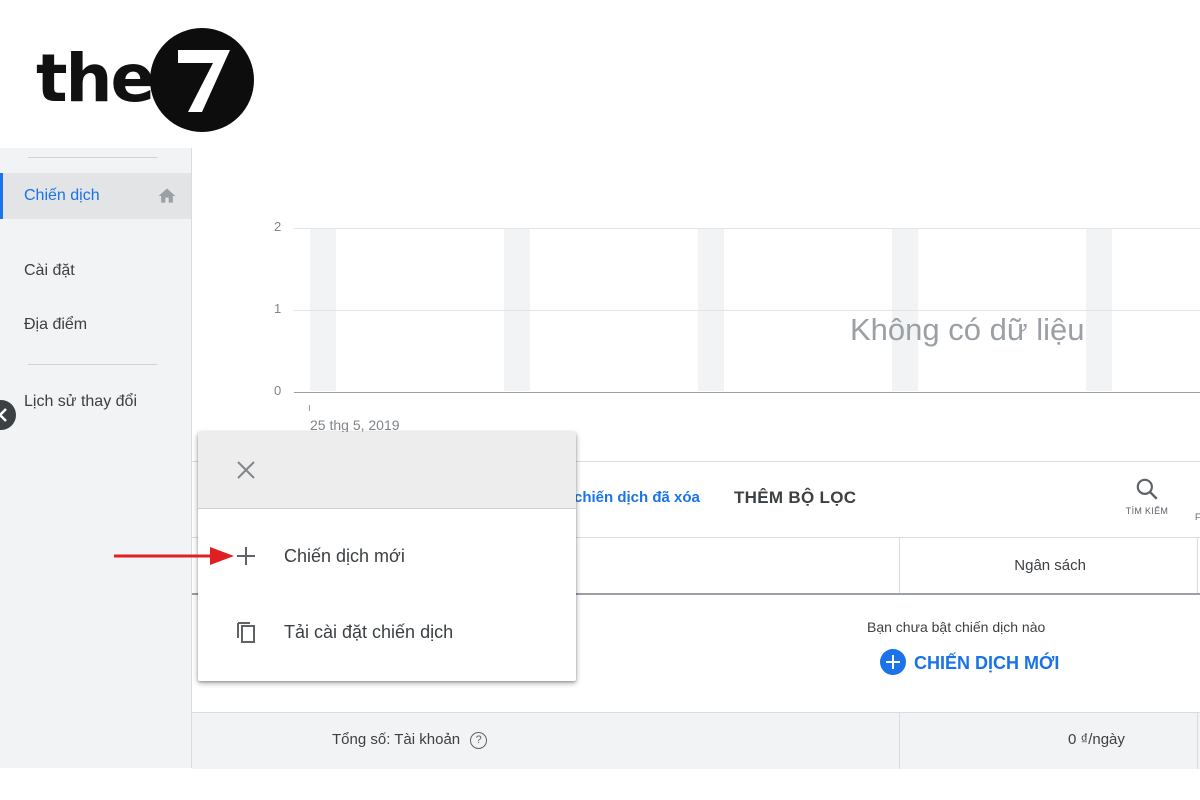 This screenshot has width=1200, height=800. I want to click on total-label-text: Tổng số: Tài khoản, so click(396, 739).